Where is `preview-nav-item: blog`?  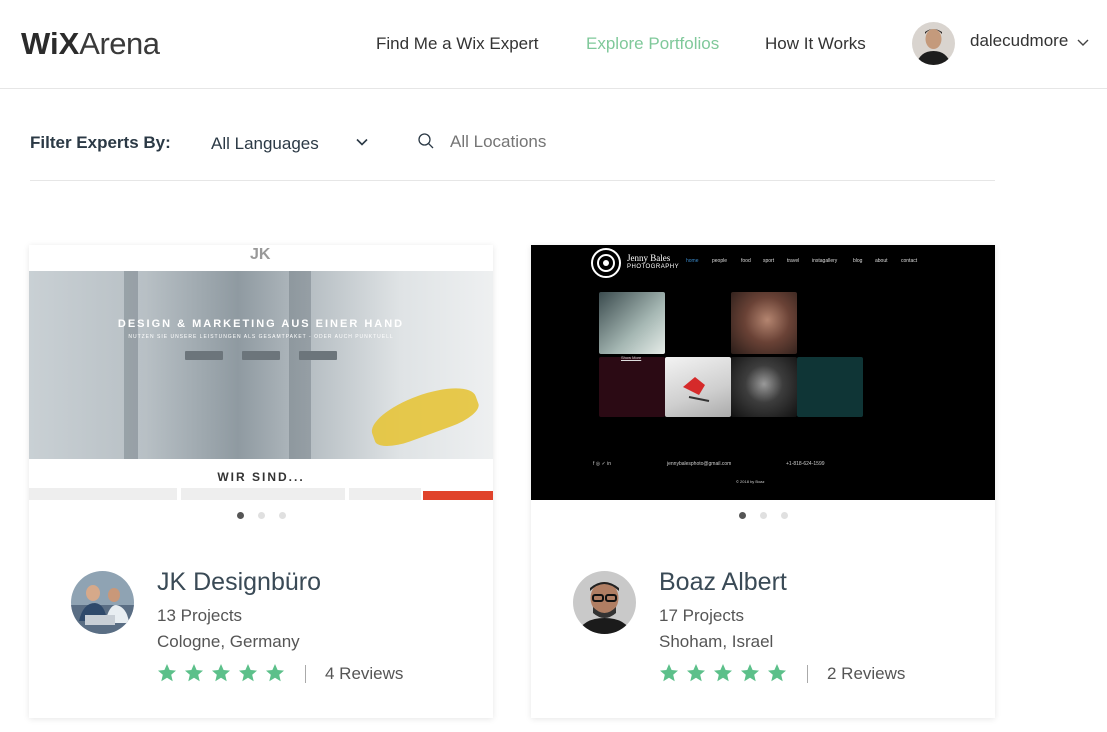
preview-nav-item: blog is located at coordinates (858, 261).